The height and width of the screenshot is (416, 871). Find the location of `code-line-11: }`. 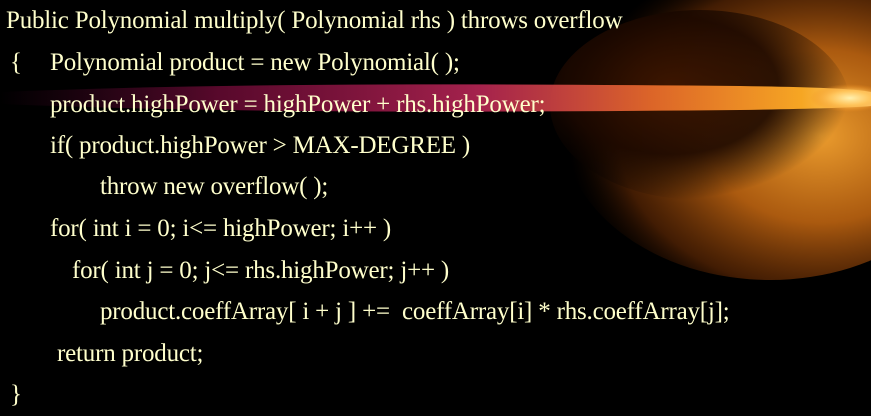

code-line-11: } is located at coordinates (16, 394).